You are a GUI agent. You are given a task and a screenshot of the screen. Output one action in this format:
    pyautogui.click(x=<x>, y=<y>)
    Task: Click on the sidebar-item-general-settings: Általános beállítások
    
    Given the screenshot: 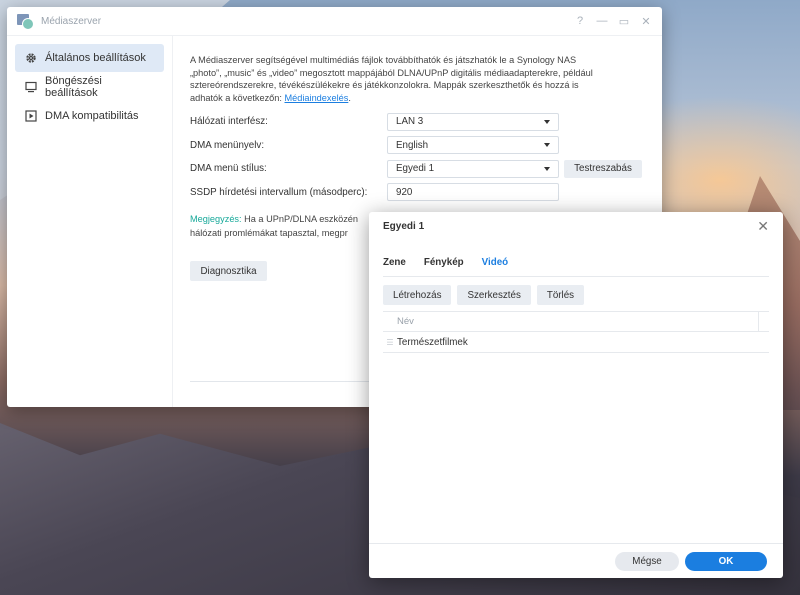 What is the action you would take?
    pyautogui.click(x=89, y=58)
    